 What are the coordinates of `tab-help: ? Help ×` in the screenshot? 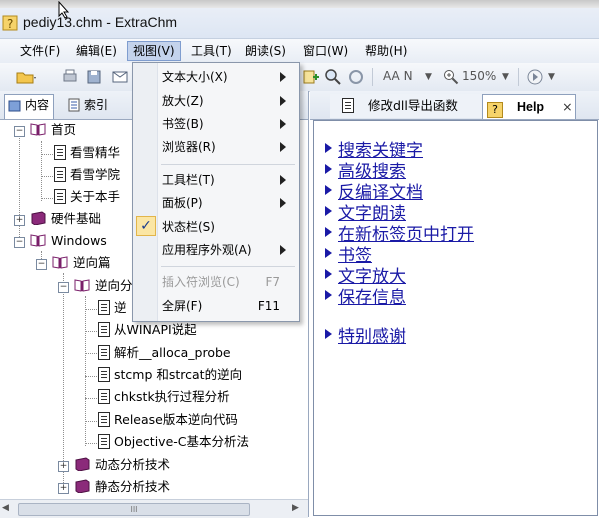 It's located at (529, 106).